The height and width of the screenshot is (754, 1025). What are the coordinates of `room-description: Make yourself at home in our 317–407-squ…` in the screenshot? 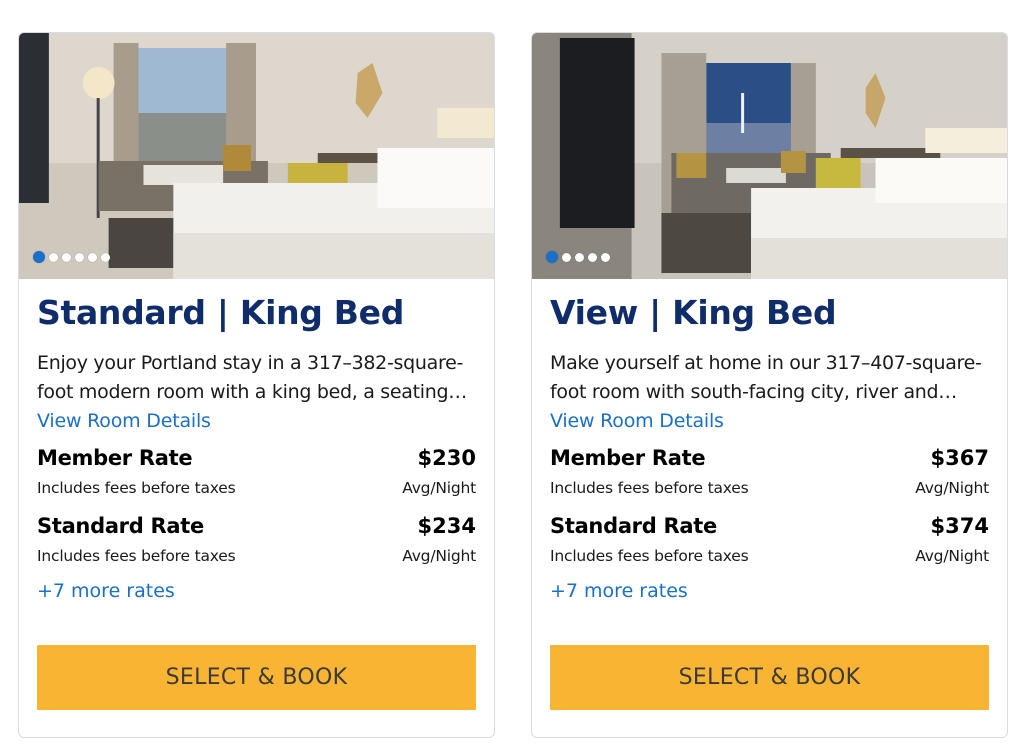 It's located at (769, 378).